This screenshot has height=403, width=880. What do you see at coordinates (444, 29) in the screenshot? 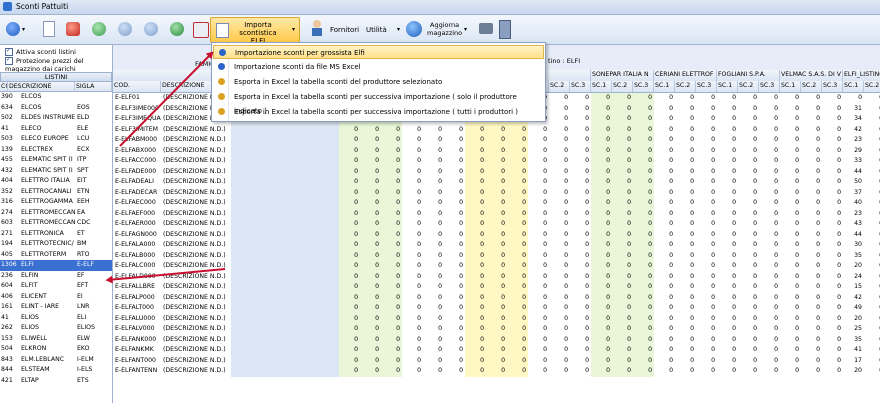
I see `aggiorna-magazzino-button: Aggiorna magazzino` at bounding box center [444, 29].